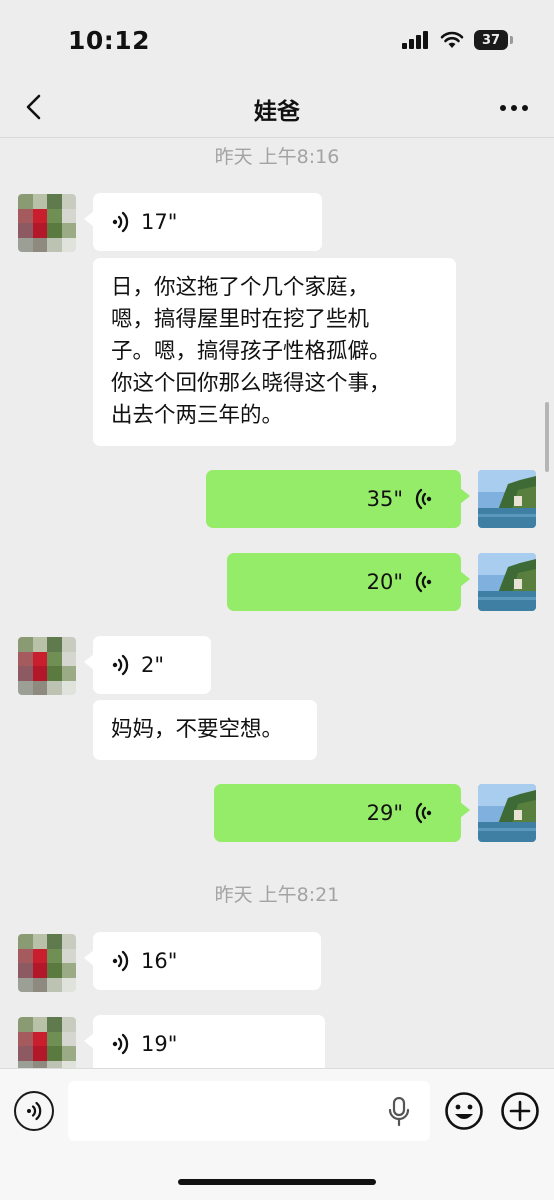 This screenshot has height=1200, width=554. I want to click on chat-title: 娃爸, so click(277, 112).